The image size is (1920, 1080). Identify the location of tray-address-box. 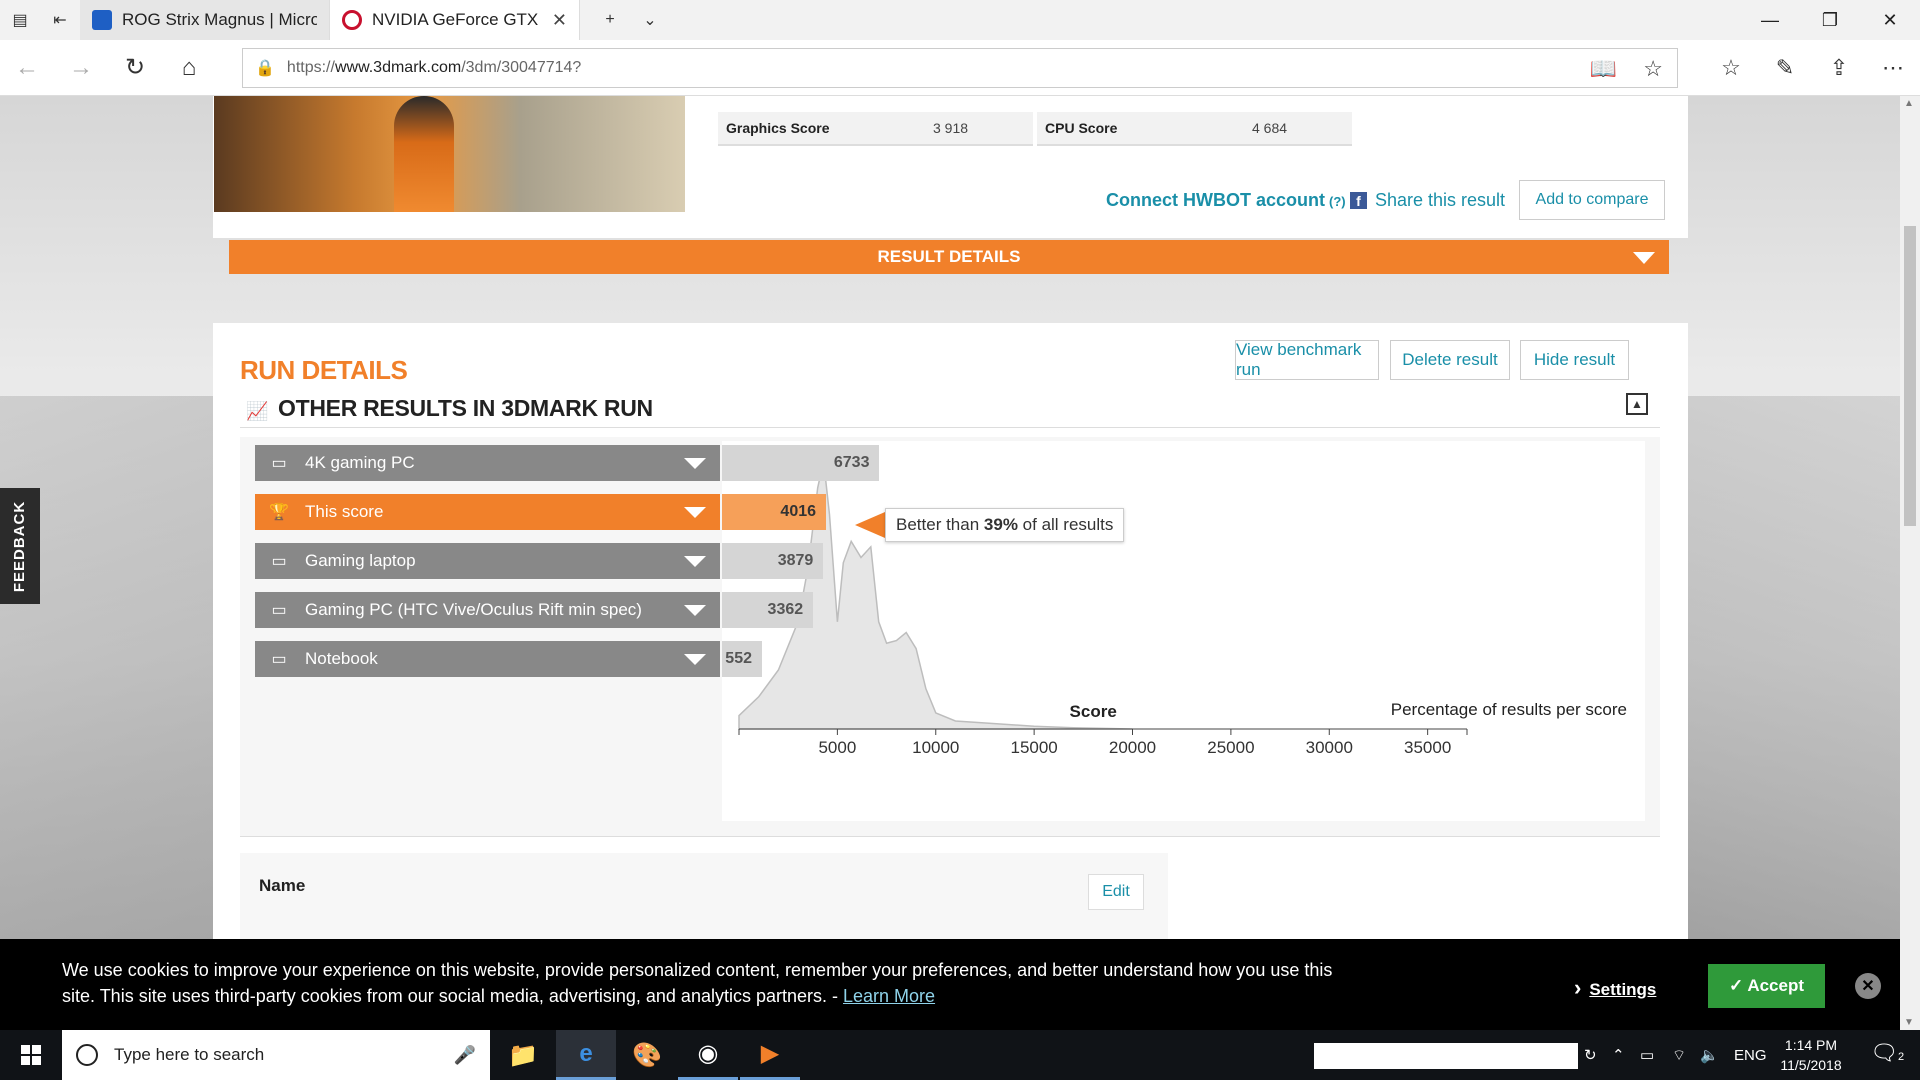
(1446, 1056).